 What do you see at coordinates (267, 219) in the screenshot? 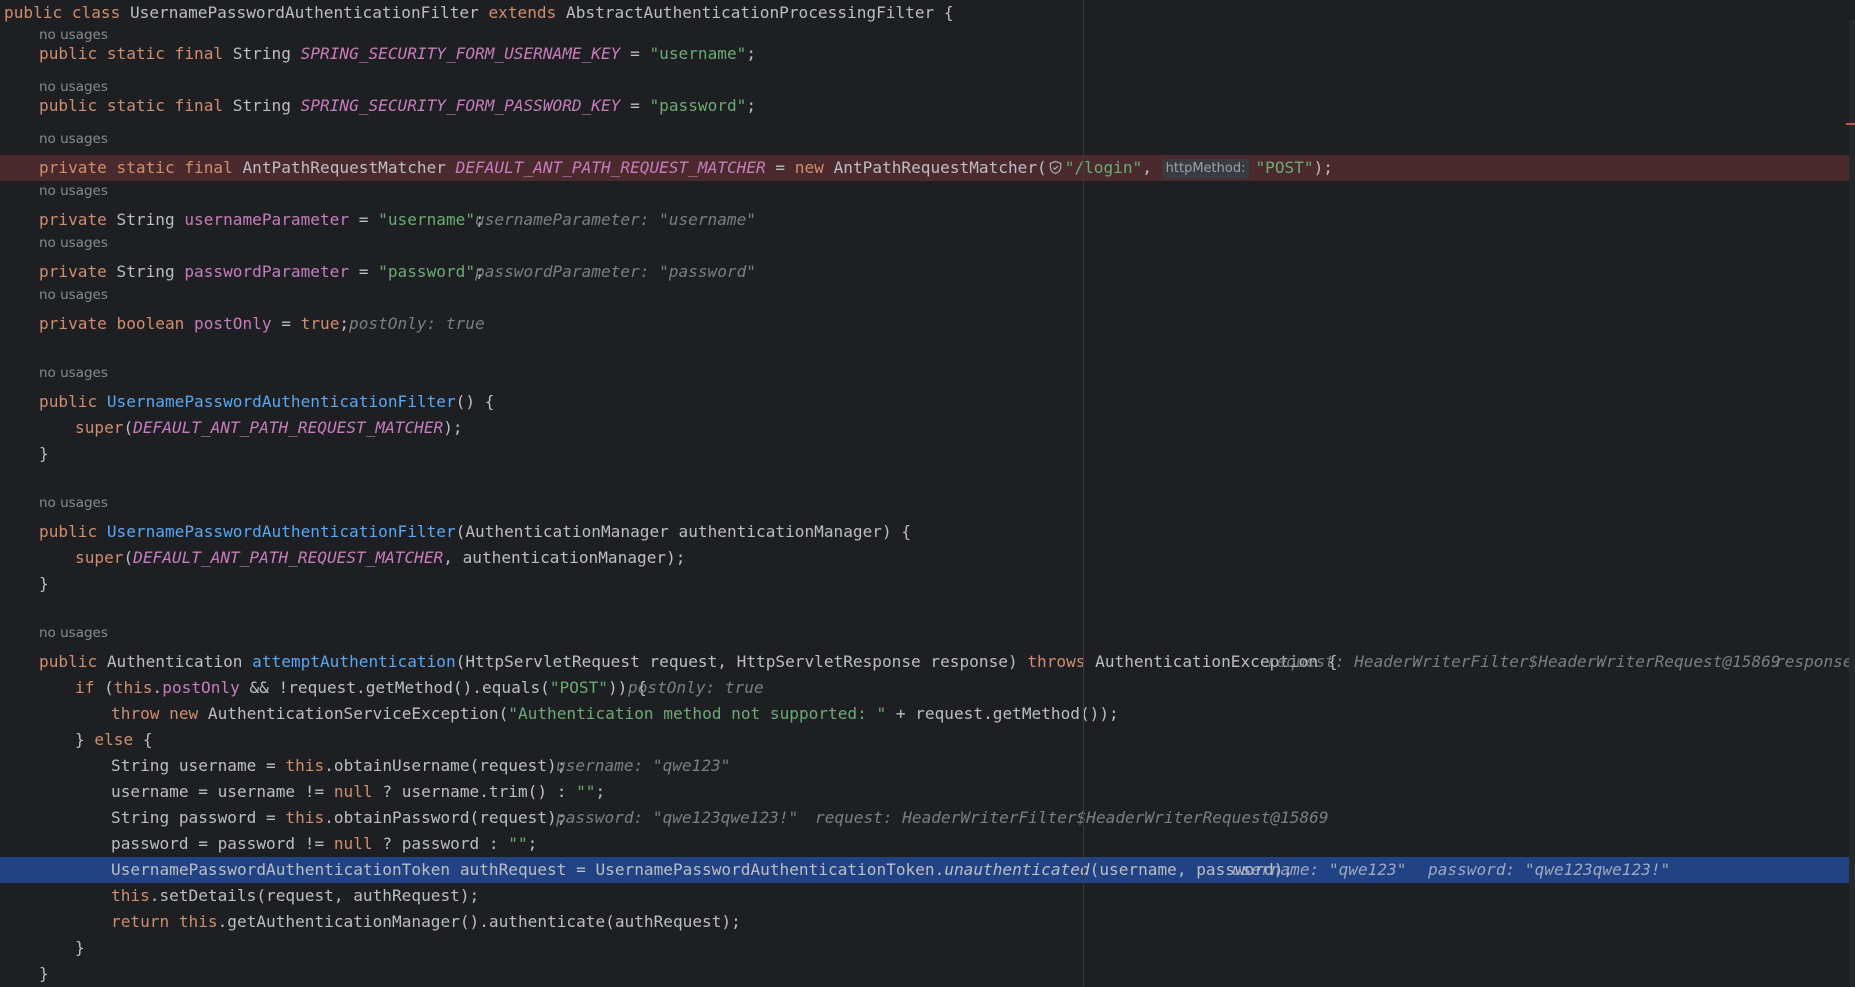
I see `field-name: usernameParameter` at bounding box center [267, 219].